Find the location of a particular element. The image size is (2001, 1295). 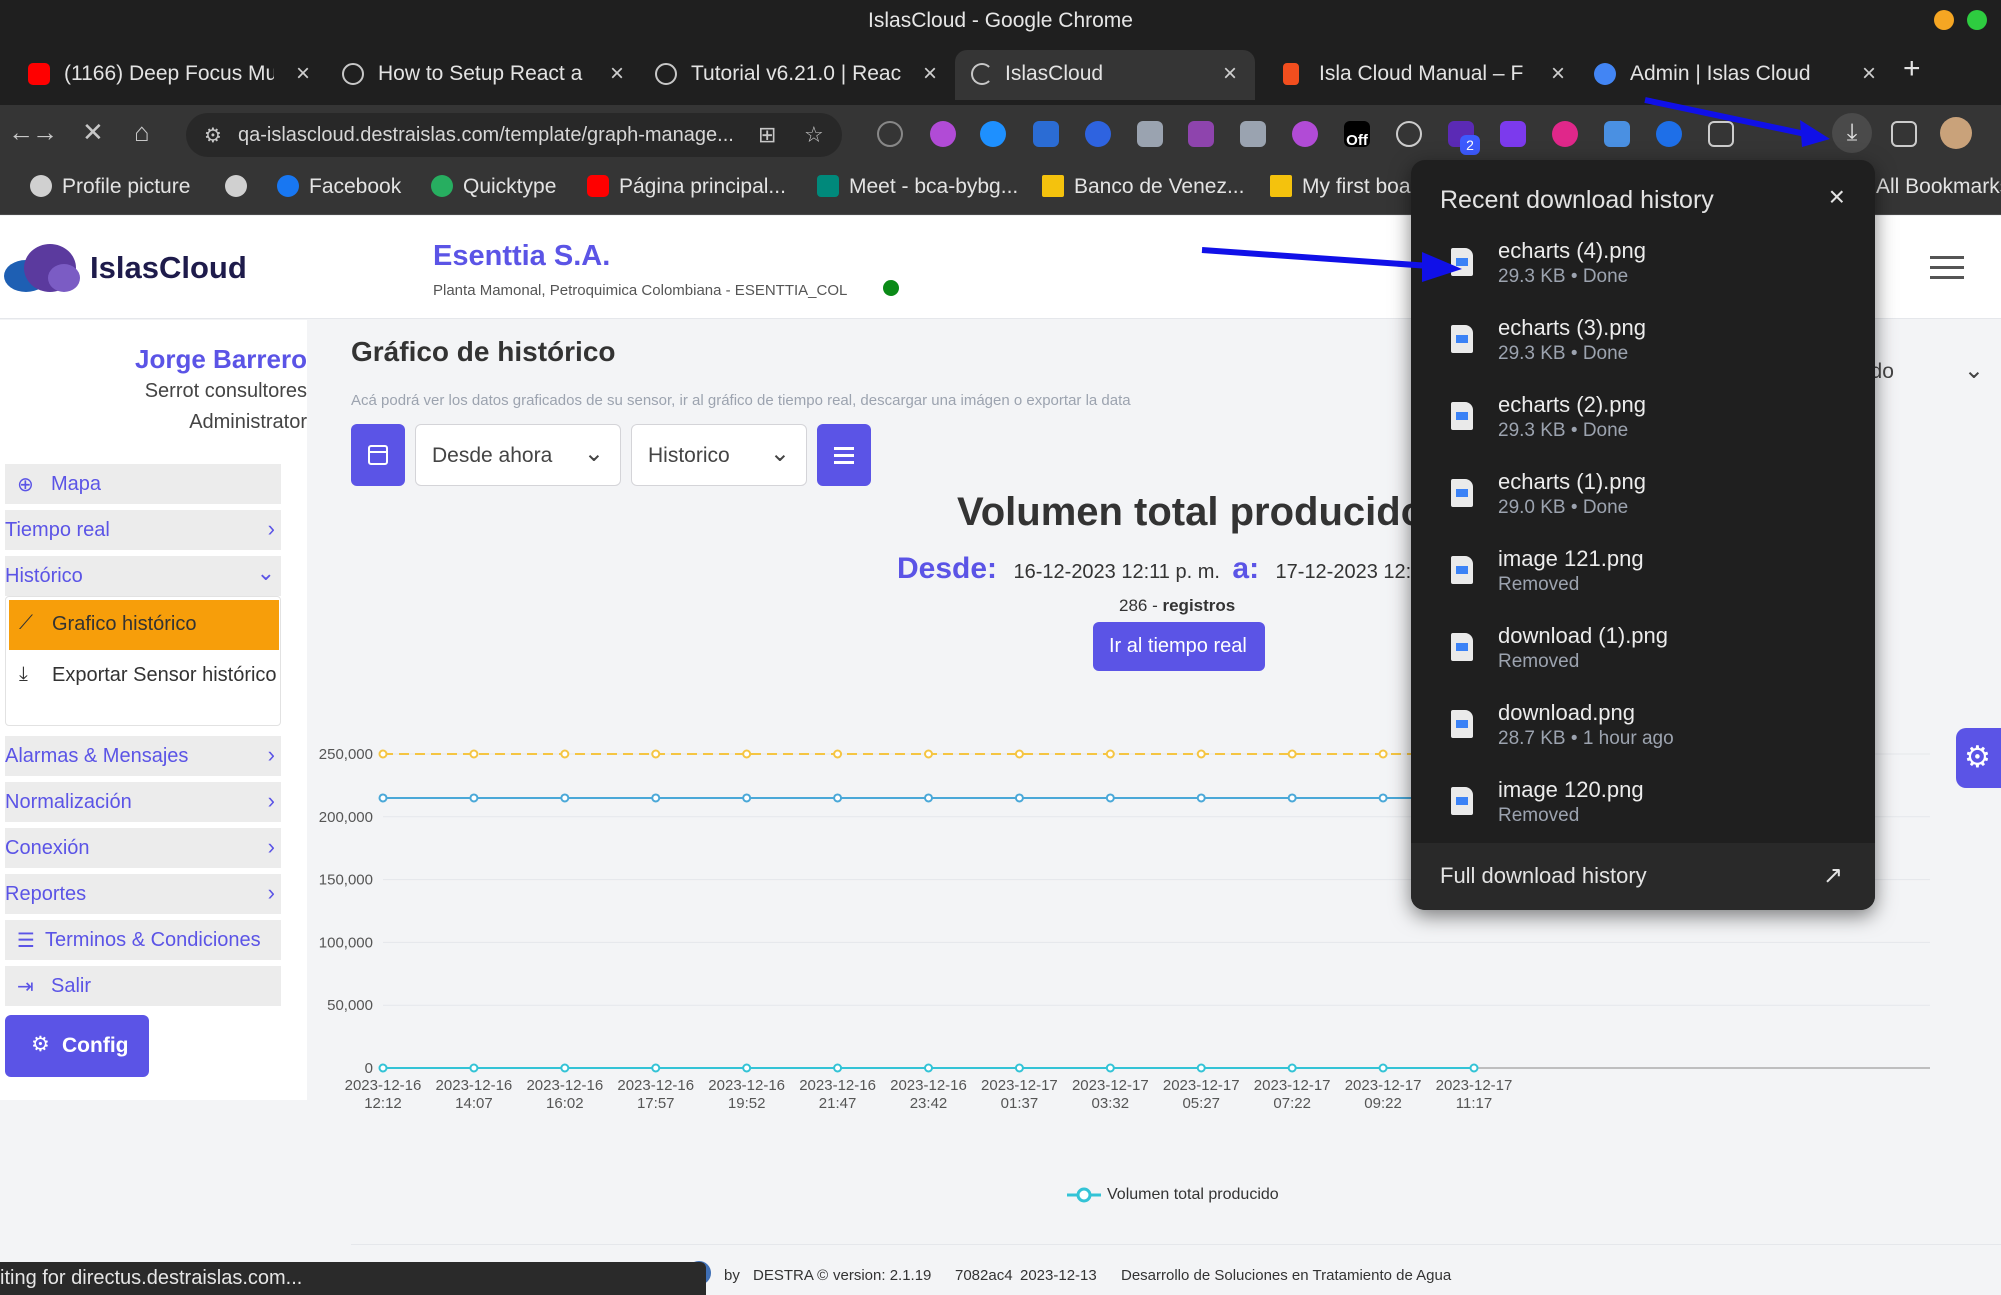

site-info-icon: ⚙ is located at coordinates (213, 135).